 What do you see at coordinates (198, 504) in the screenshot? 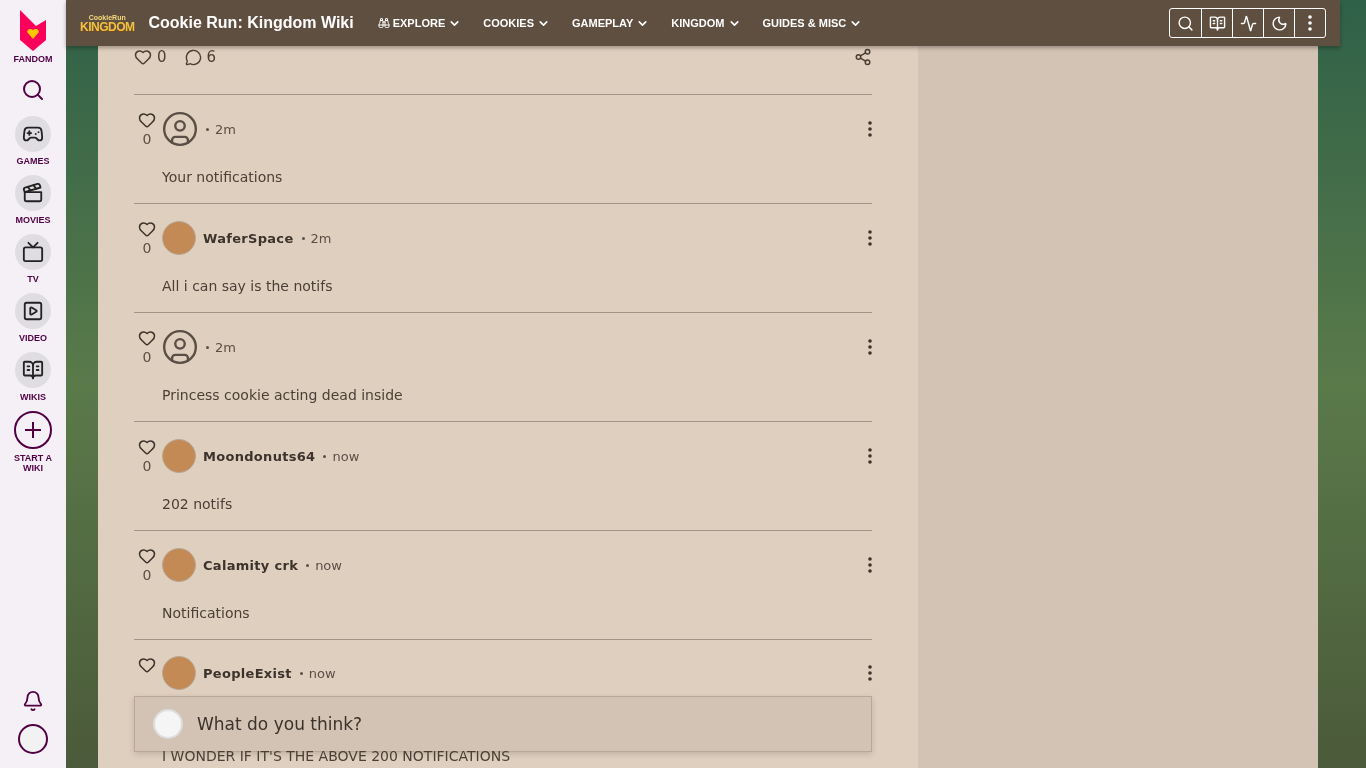
I see `comment-text: 202 notifs` at bounding box center [198, 504].